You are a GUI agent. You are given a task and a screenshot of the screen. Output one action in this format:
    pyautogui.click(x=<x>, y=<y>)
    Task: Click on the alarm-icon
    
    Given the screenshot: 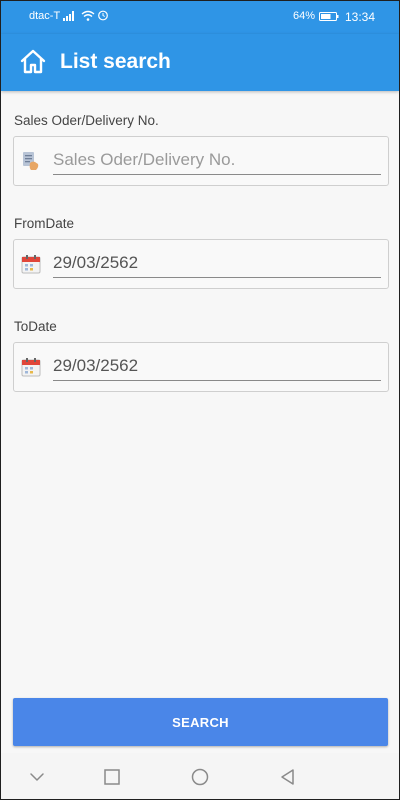 What is the action you would take?
    pyautogui.click(x=103, y=15)
    